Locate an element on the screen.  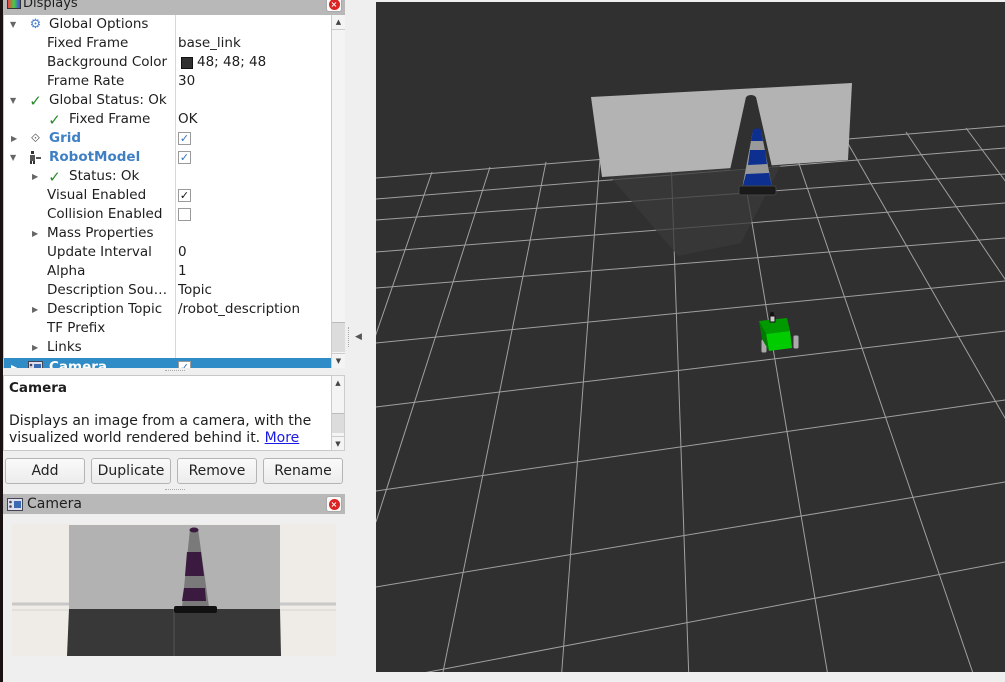
camera-panel-titlebar: Camera × is located at coordinates (174, 504).